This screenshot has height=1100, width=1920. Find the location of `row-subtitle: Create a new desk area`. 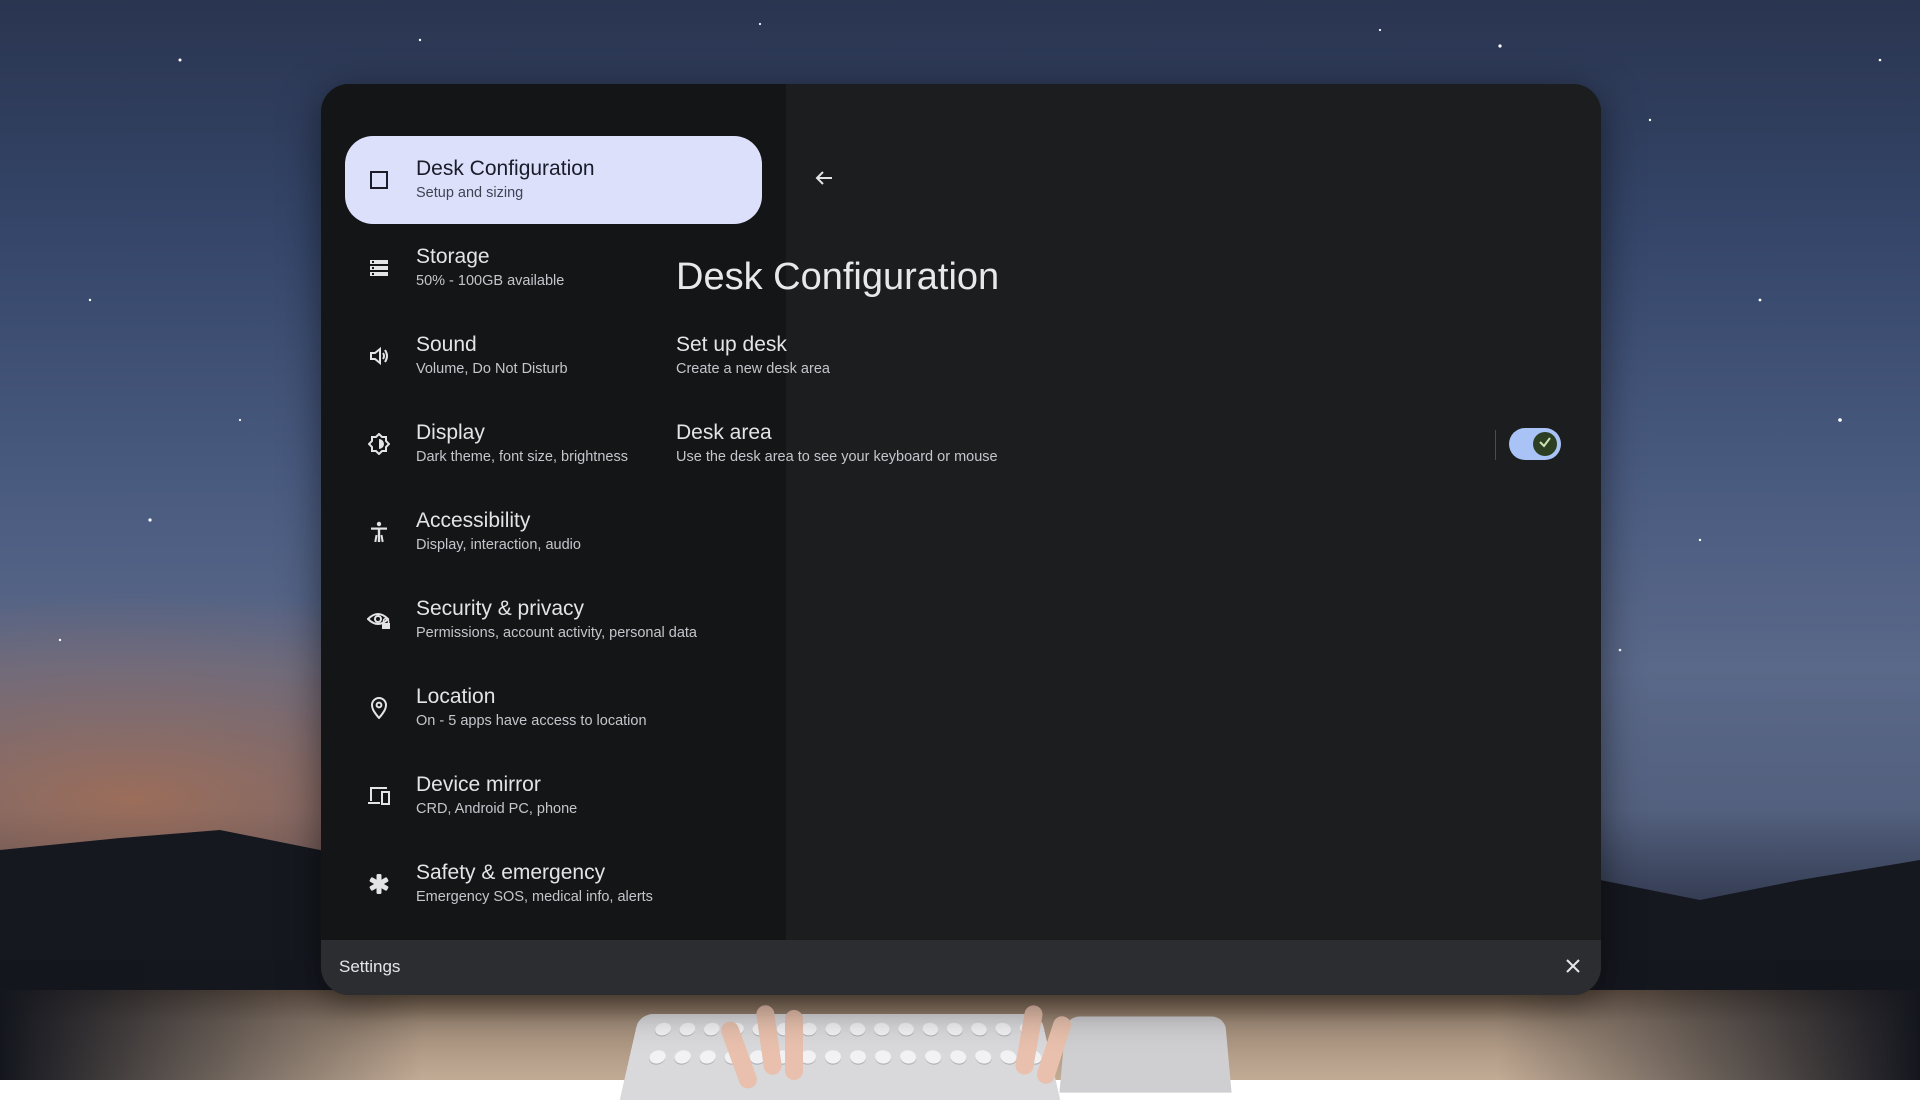

row-subtitle: Create a new desk area is located at coordinates (753, 369).